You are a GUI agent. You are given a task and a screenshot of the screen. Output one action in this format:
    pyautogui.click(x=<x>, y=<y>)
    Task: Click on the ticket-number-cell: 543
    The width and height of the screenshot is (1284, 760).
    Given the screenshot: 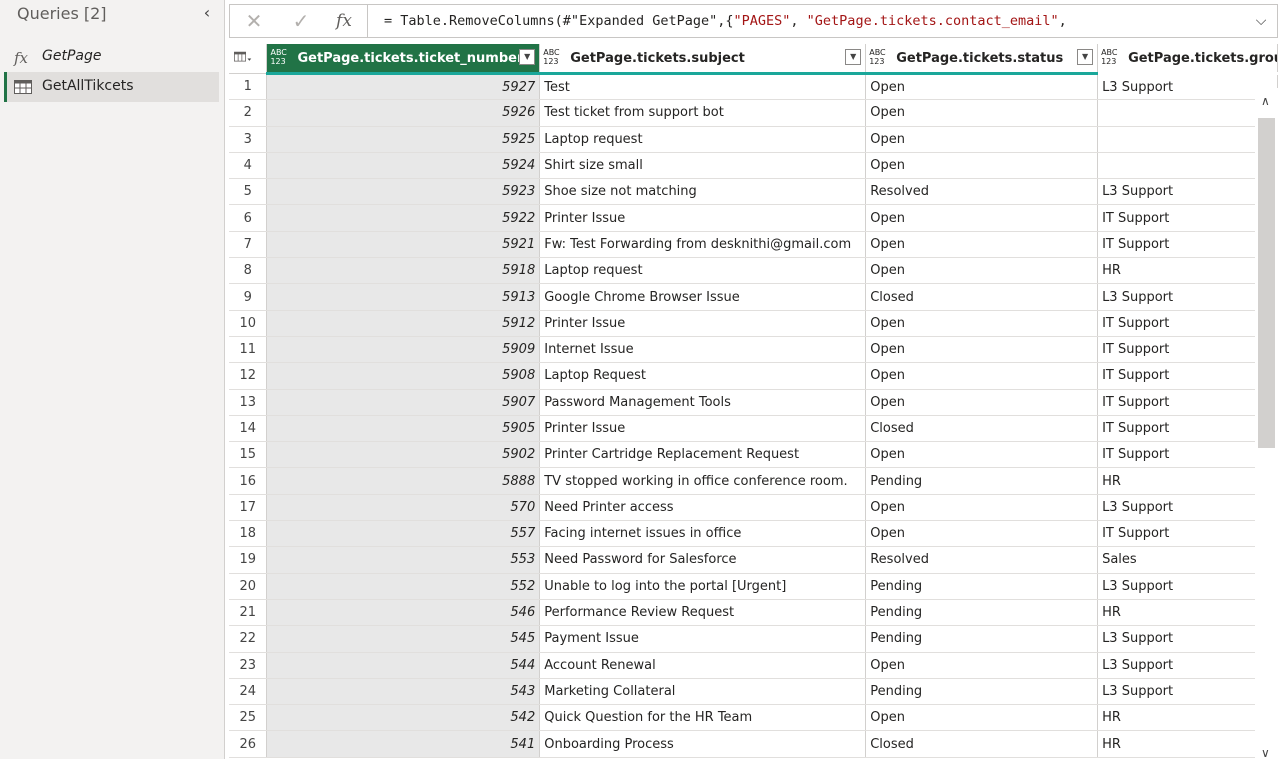 What is the action you would take?
    pyautogui.click(x=403, y=692)
    